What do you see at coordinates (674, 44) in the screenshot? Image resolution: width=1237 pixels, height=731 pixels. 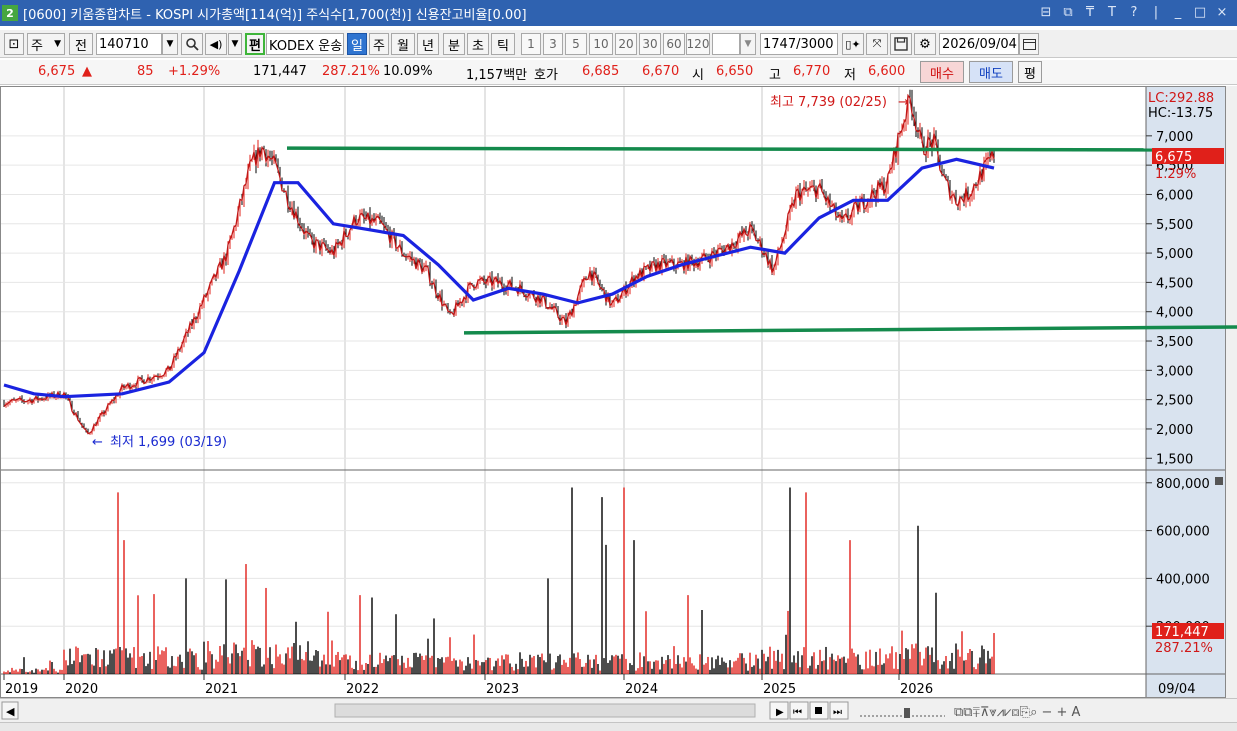 I see `interval-60: 60` at bounding box center [674, 44].